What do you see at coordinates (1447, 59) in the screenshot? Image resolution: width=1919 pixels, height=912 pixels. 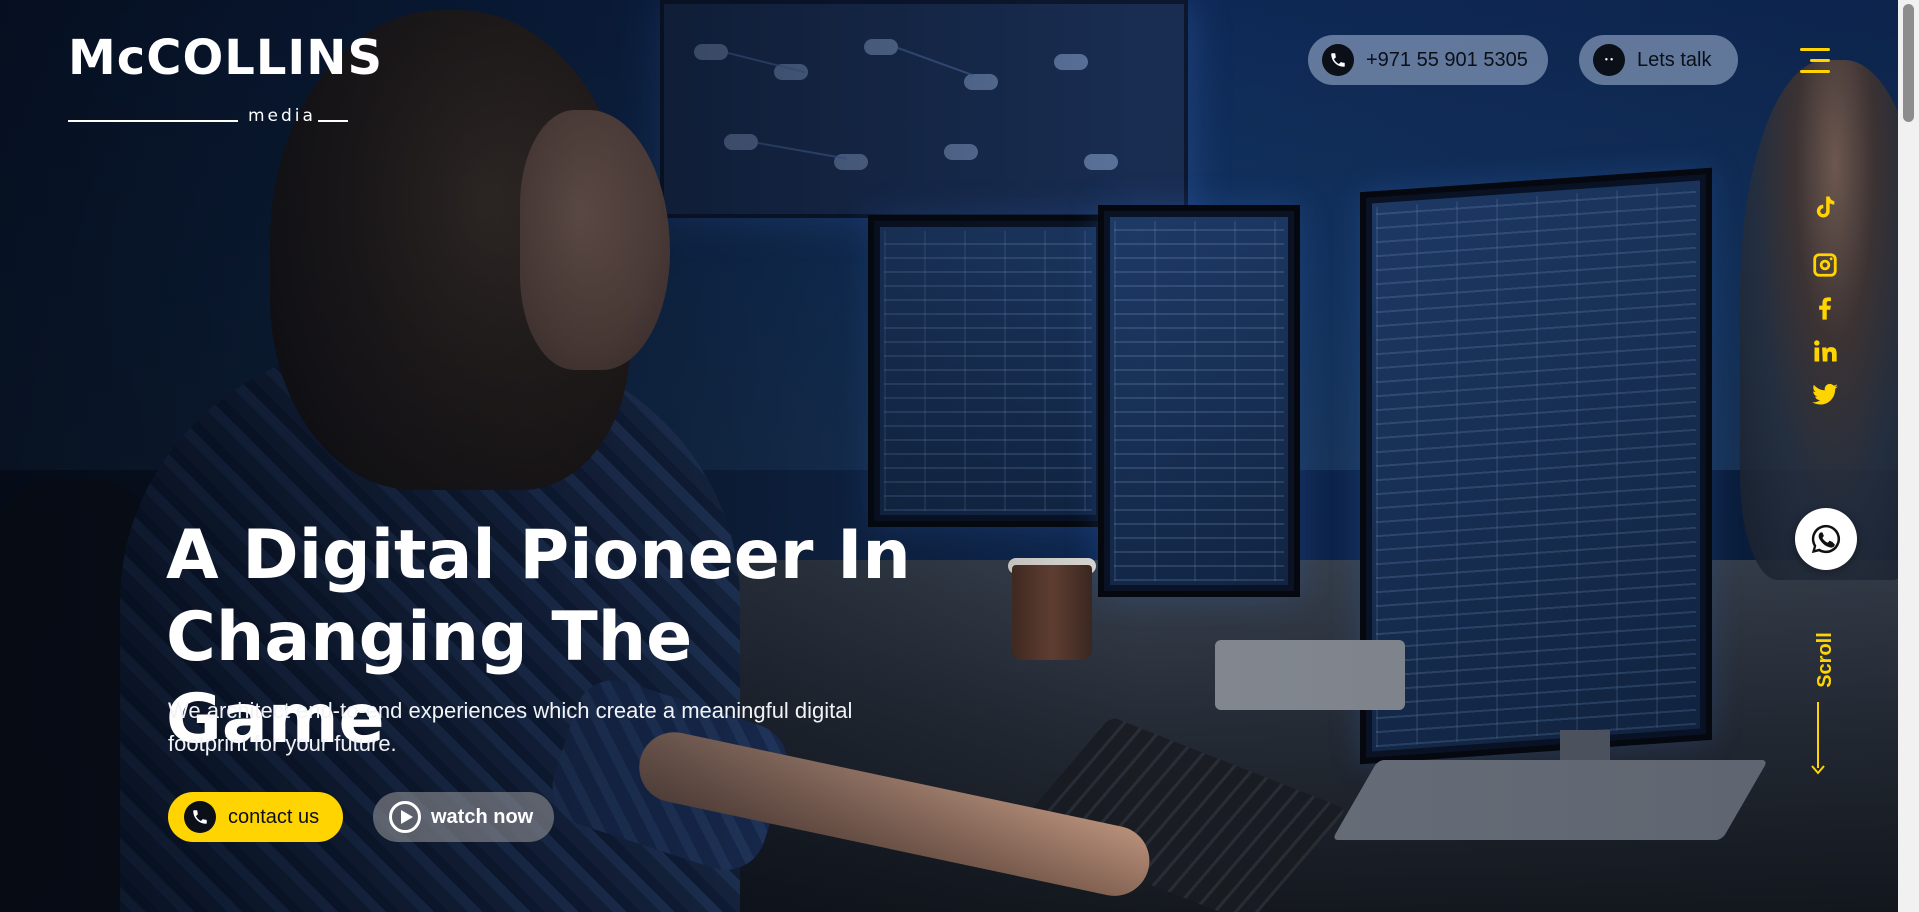 I see `phone-label: +971 55 901 5305` at bounding box center [1447, 59].